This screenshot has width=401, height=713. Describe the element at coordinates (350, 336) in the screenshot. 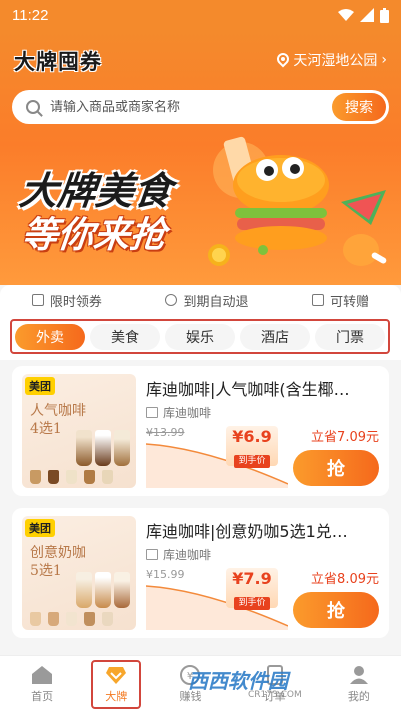

I see `tab-tickets: 门票` at that location.